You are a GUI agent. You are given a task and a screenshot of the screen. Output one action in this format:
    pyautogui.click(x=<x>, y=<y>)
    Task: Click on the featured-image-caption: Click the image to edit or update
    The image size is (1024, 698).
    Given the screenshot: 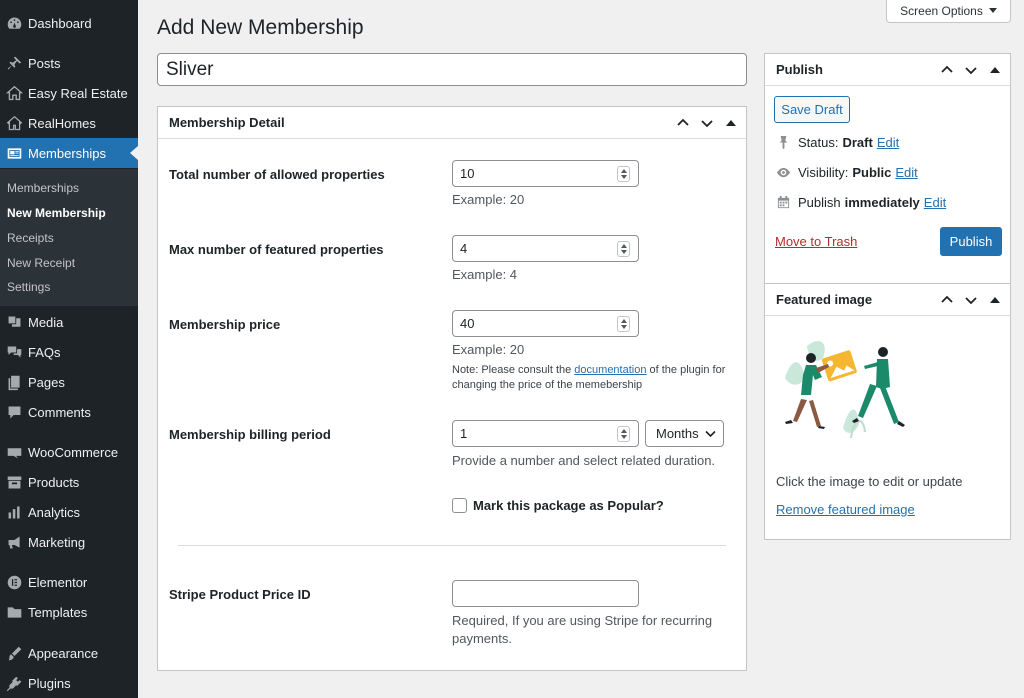 What is the action you would take?
    pyautogui.click(x=869, y=481)
    